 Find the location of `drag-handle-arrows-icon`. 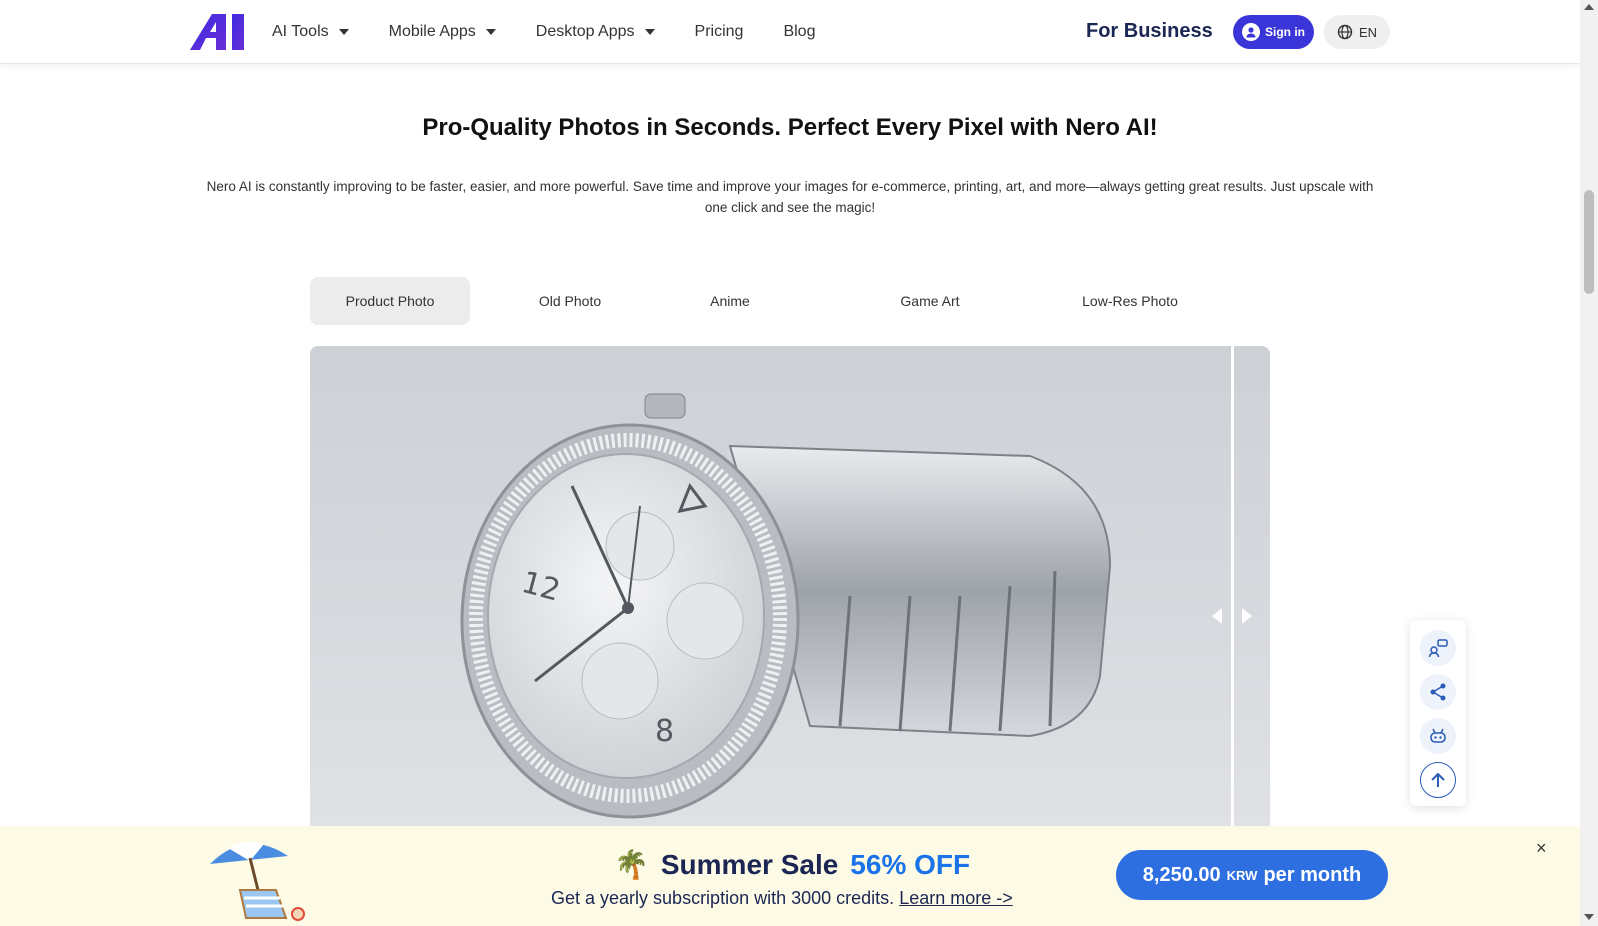

drag-handle-arrows-icon is located at coordinates (1232, 616).